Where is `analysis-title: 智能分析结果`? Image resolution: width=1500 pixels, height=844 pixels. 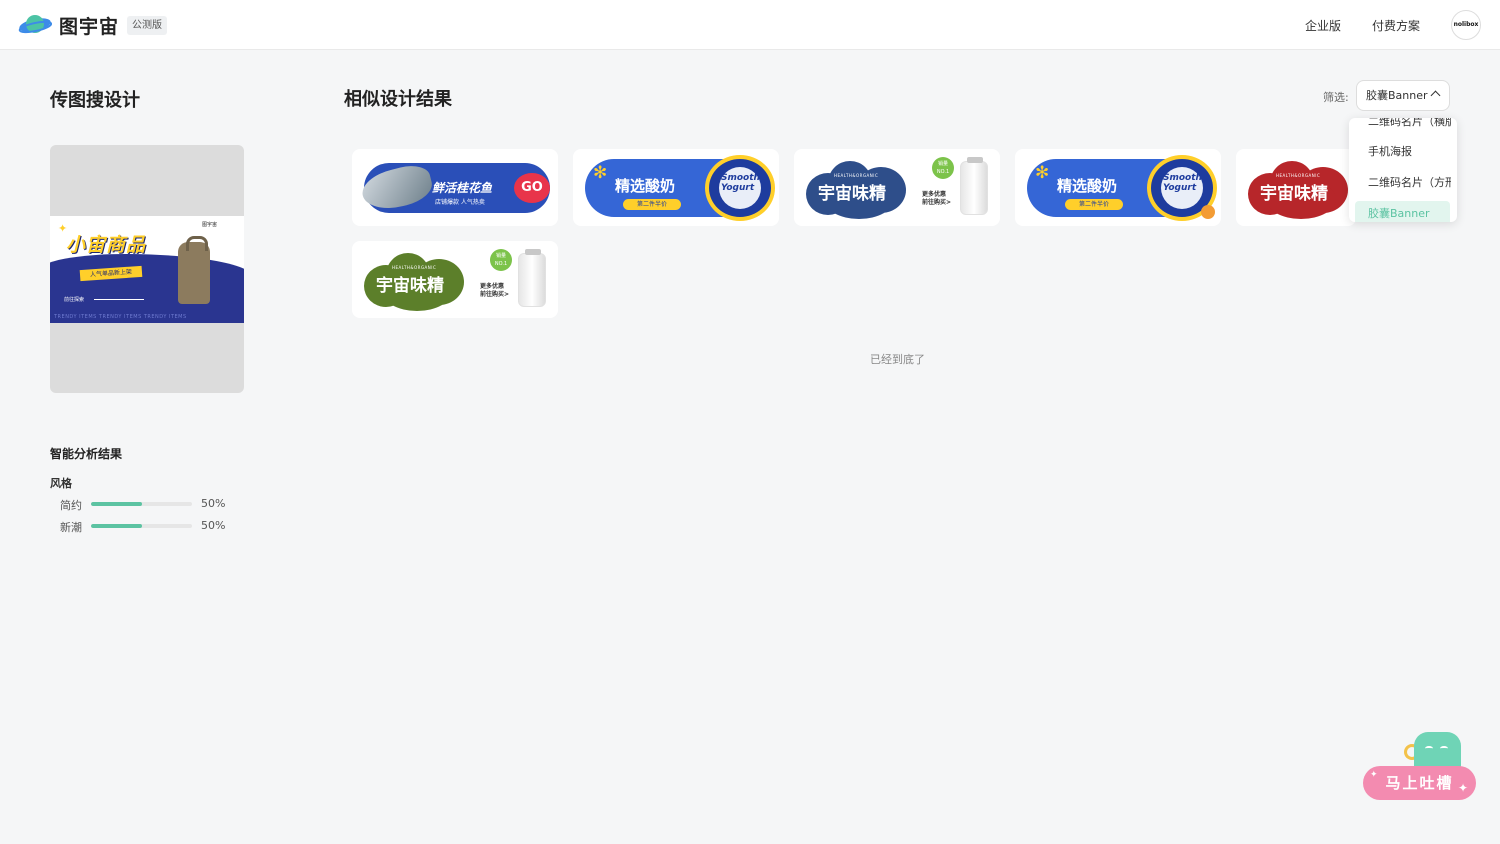 analysis-title: 智能分析结果 is located at coordinates (86, 454).